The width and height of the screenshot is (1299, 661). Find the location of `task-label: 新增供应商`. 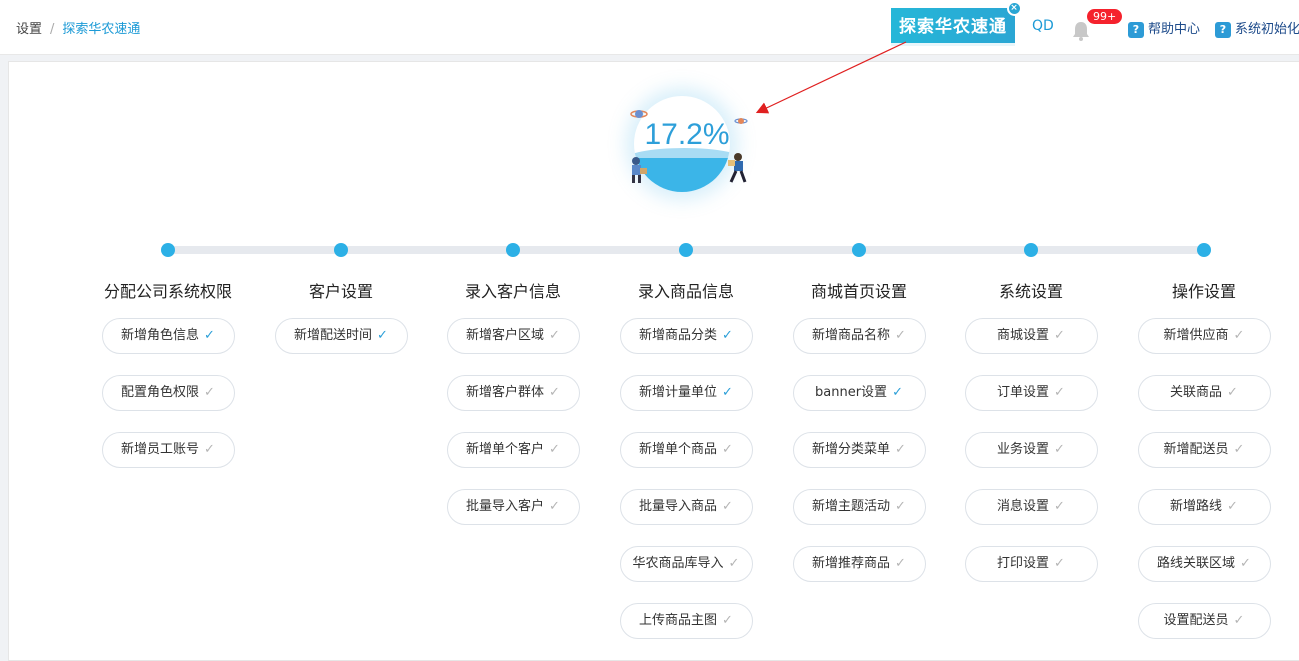

task-label: 新增供应商 is located at coordinates (1196, 335).